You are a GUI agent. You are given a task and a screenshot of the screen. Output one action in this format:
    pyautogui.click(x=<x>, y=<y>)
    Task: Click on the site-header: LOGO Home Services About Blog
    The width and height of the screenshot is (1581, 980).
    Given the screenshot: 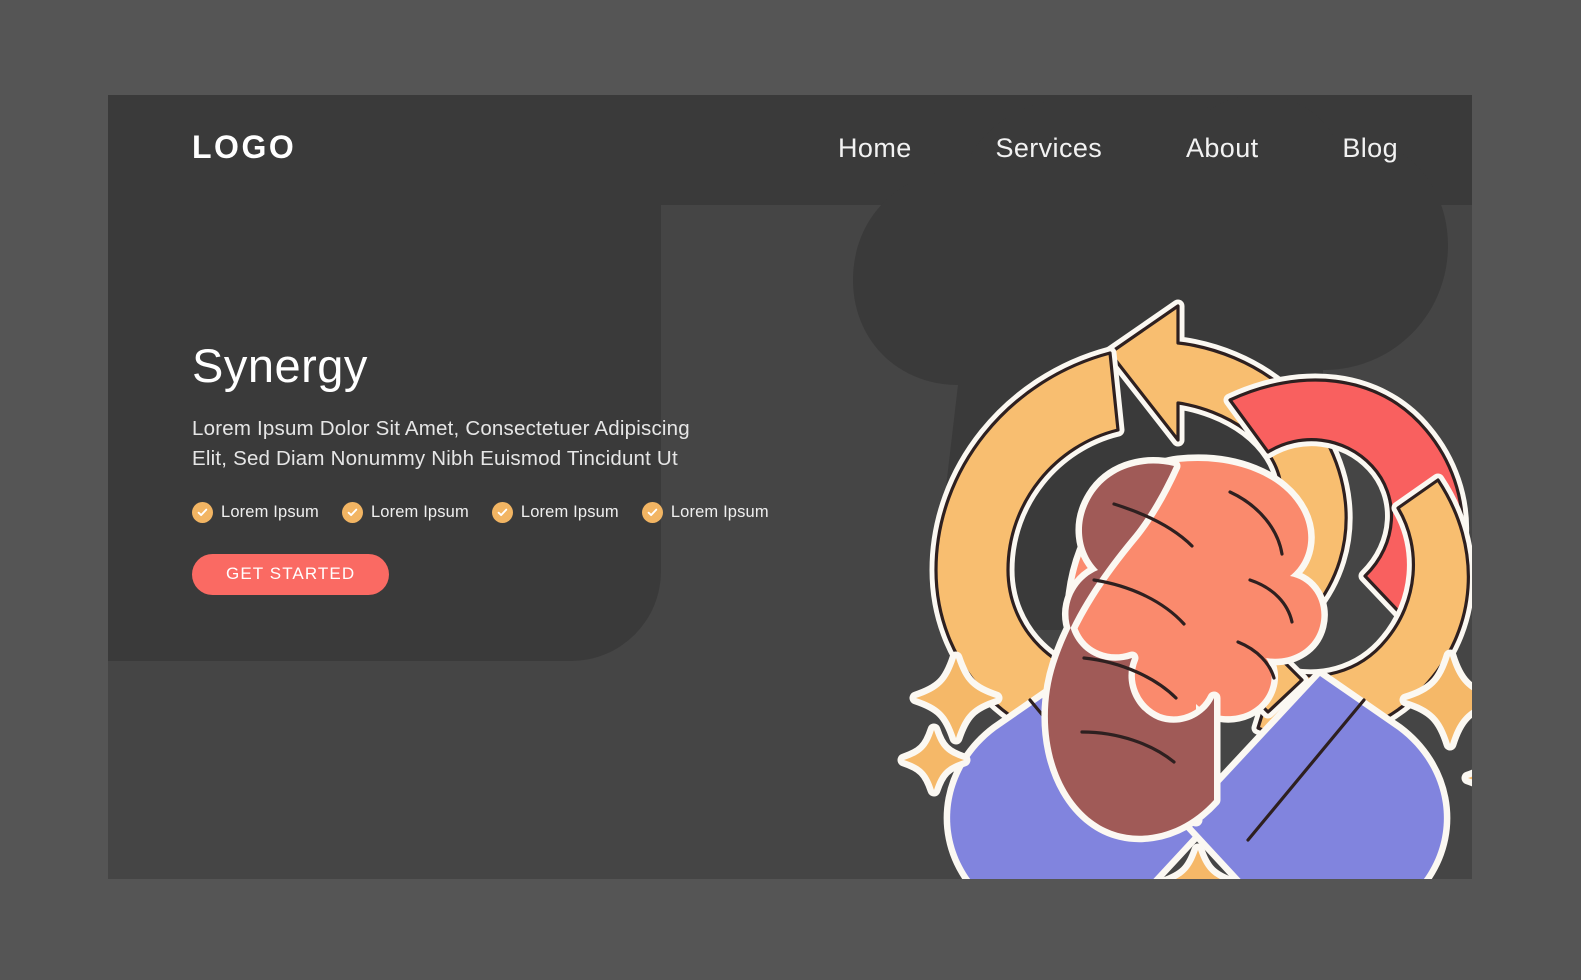 What is the action you would take?
    pyautogui.click(x=790, y=152)
    